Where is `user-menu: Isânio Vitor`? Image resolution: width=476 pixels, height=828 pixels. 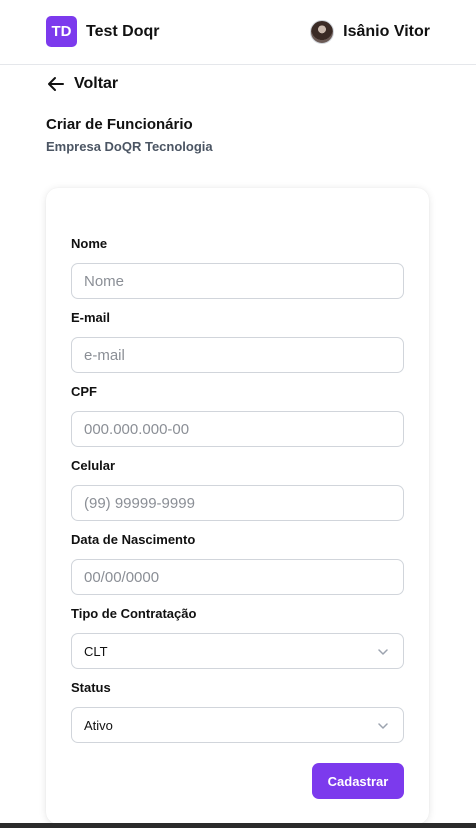
user-menu: Isânio Vitor is located at coordinates (370, 32).